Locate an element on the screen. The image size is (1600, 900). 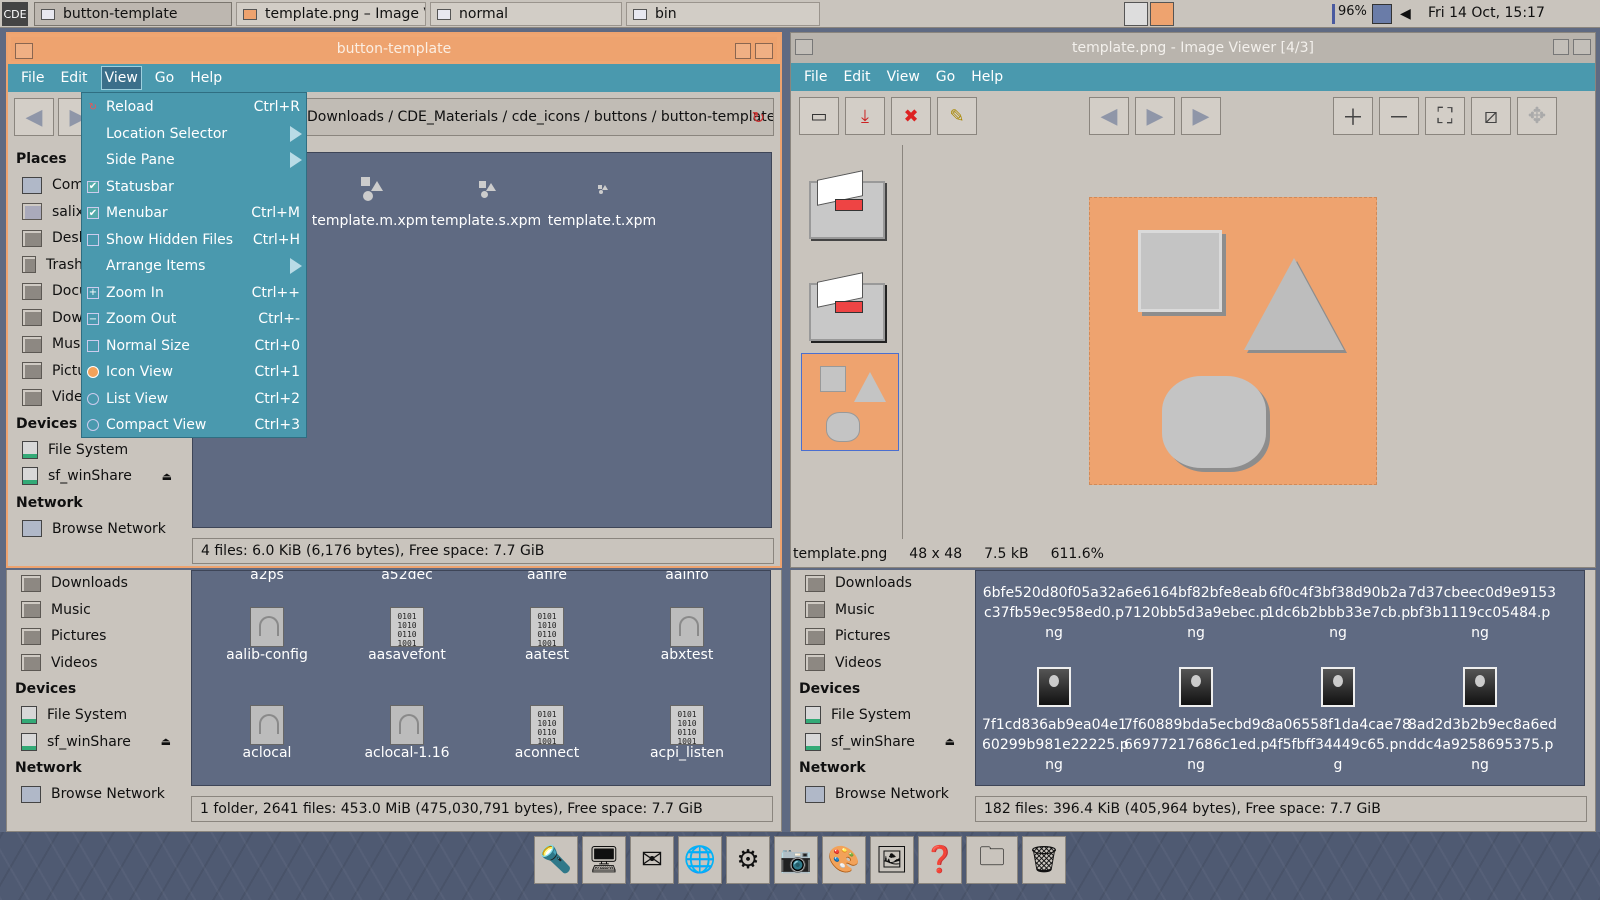
menu-item-location-selector: Location Selector is located at coordinates (194, 134).